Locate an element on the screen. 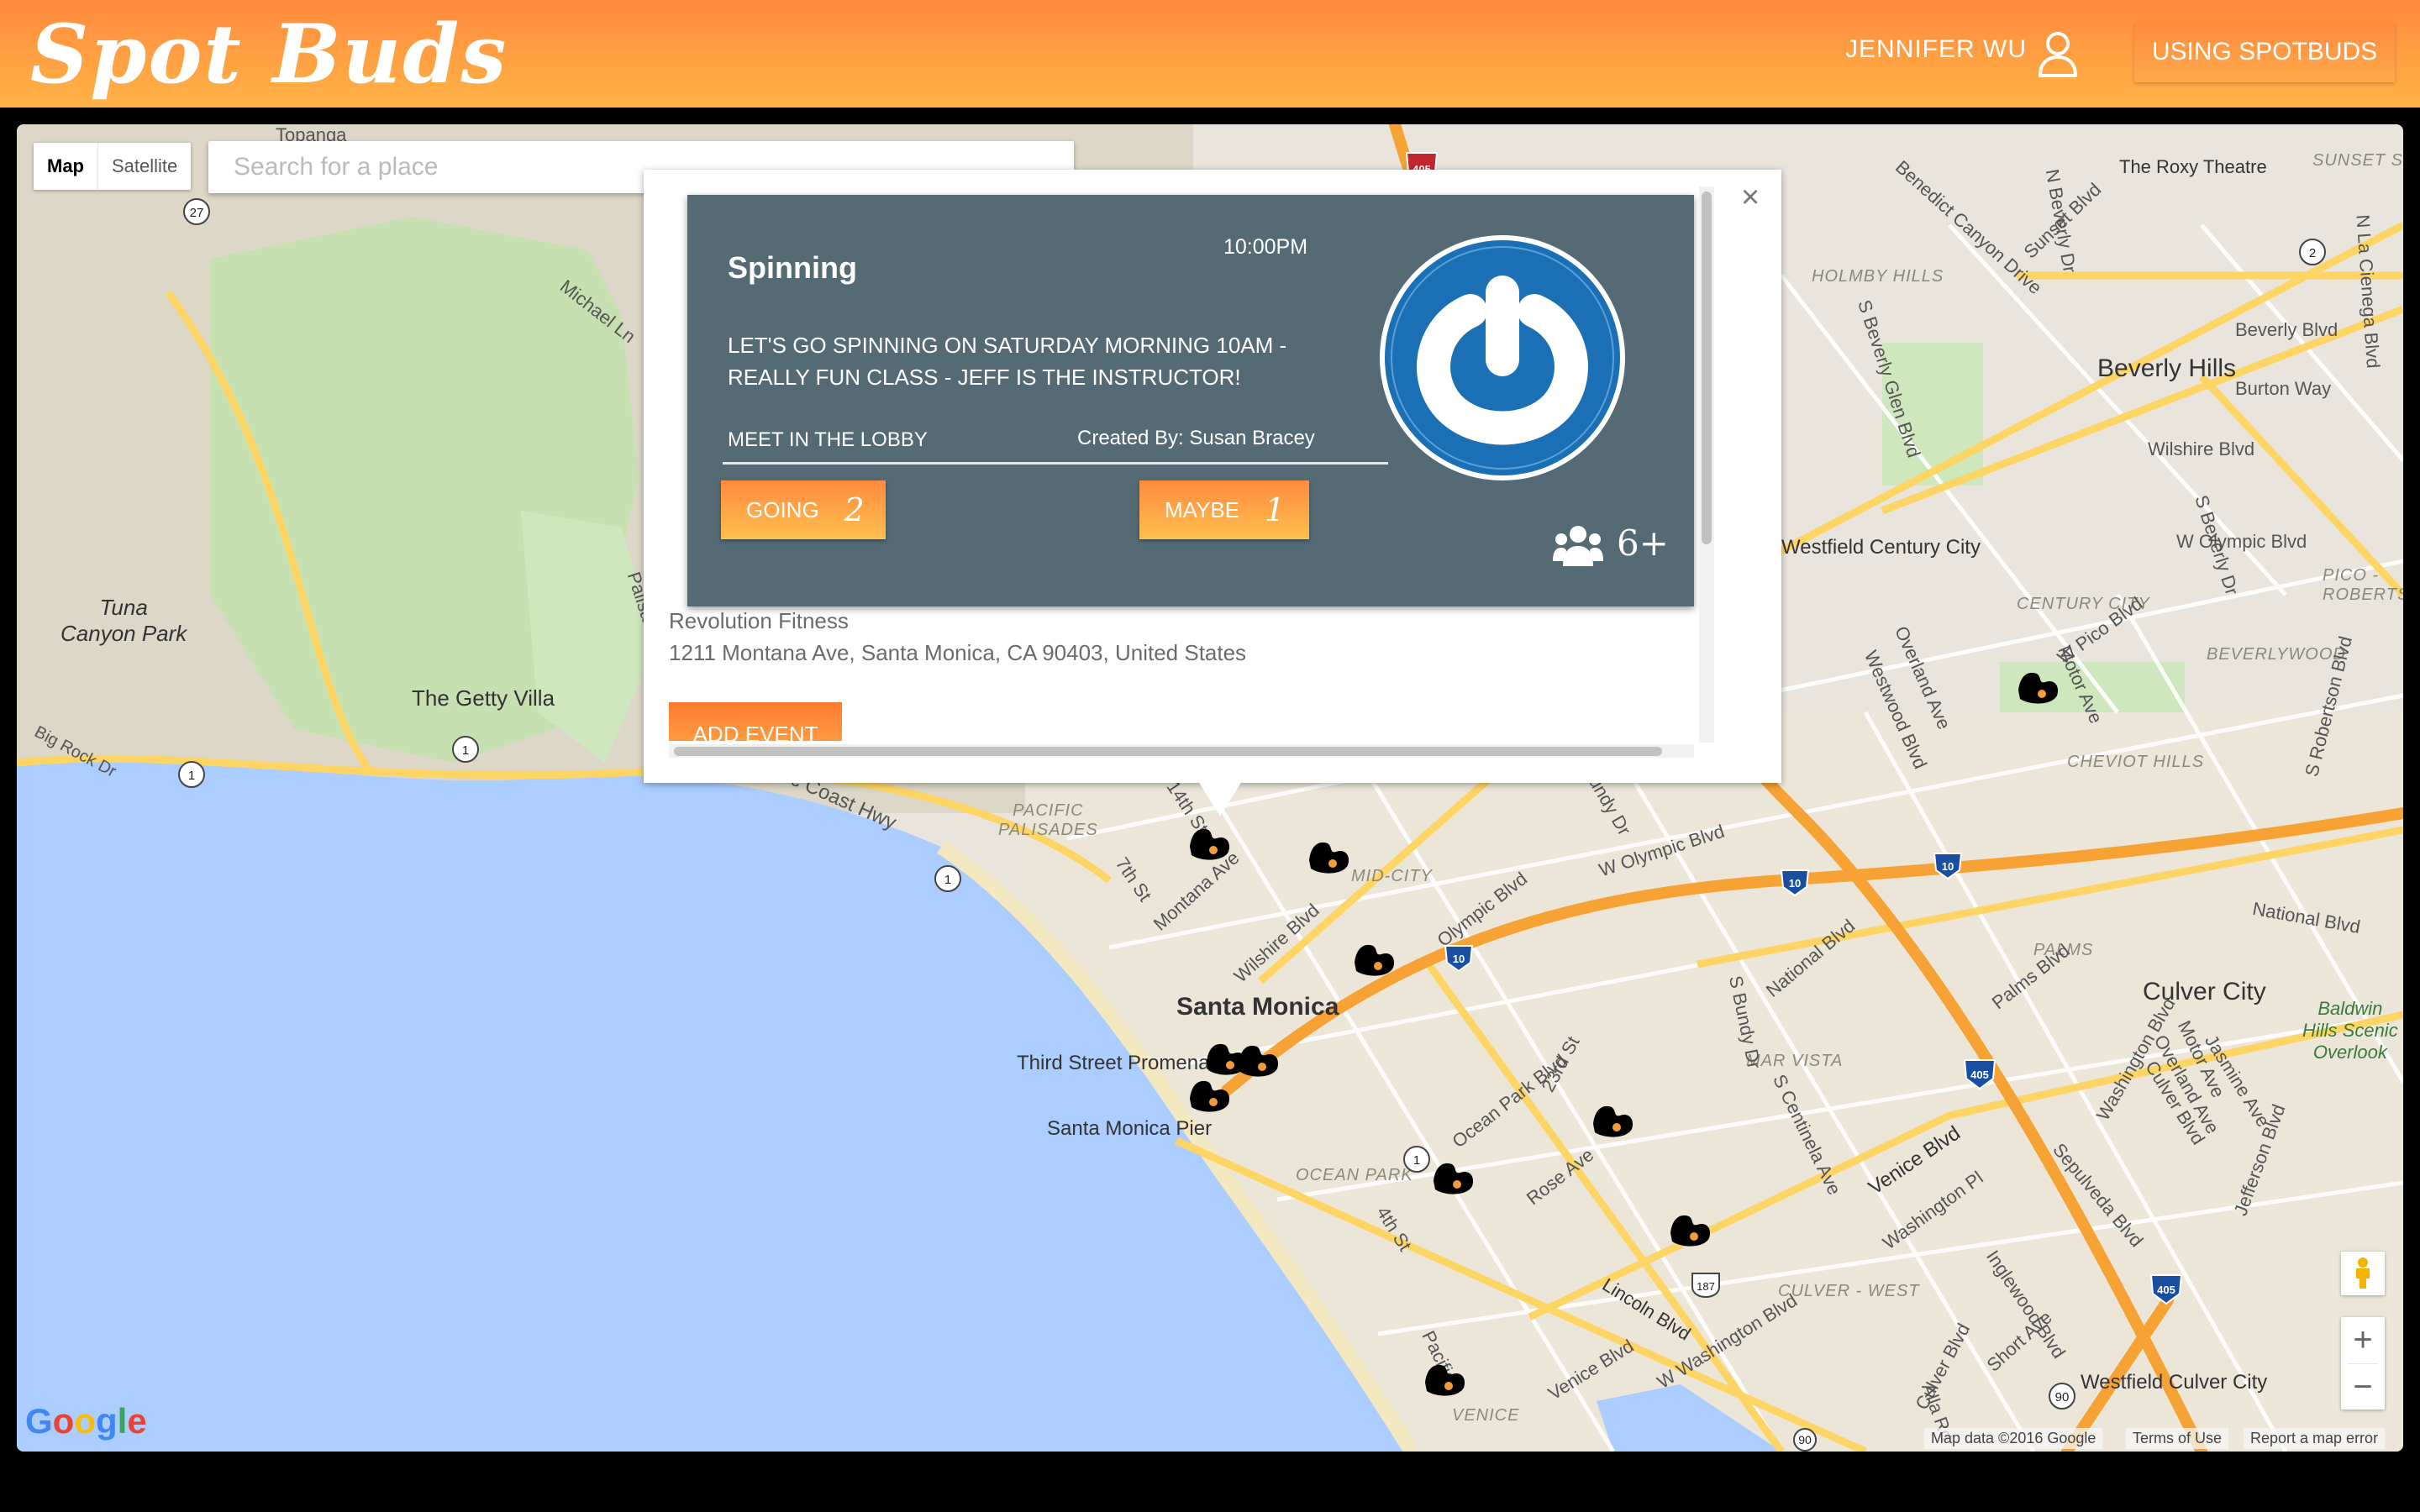  label-third-street: Third Street Promenade is located at coordinates (1125, 1063).